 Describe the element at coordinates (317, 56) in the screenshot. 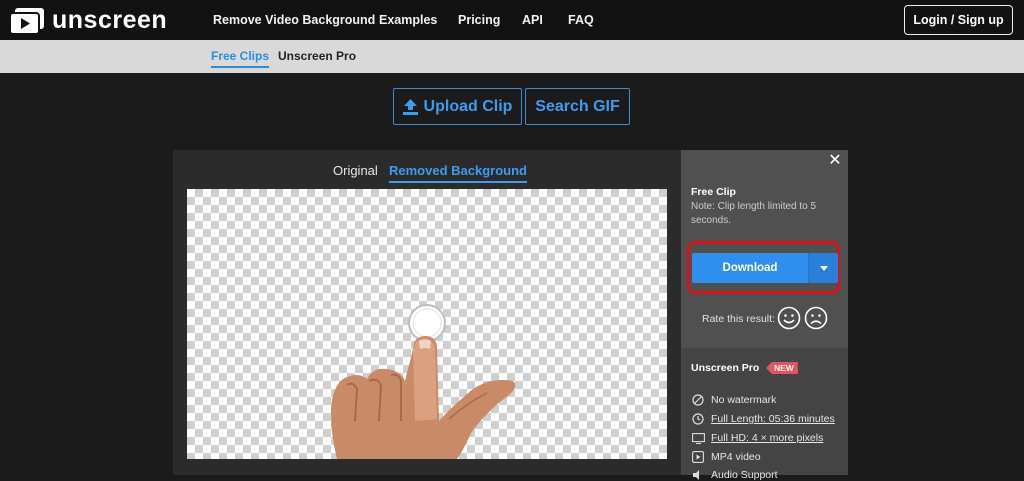

I see `tab-unscreen-pro: Unscreen Pro` at that location.